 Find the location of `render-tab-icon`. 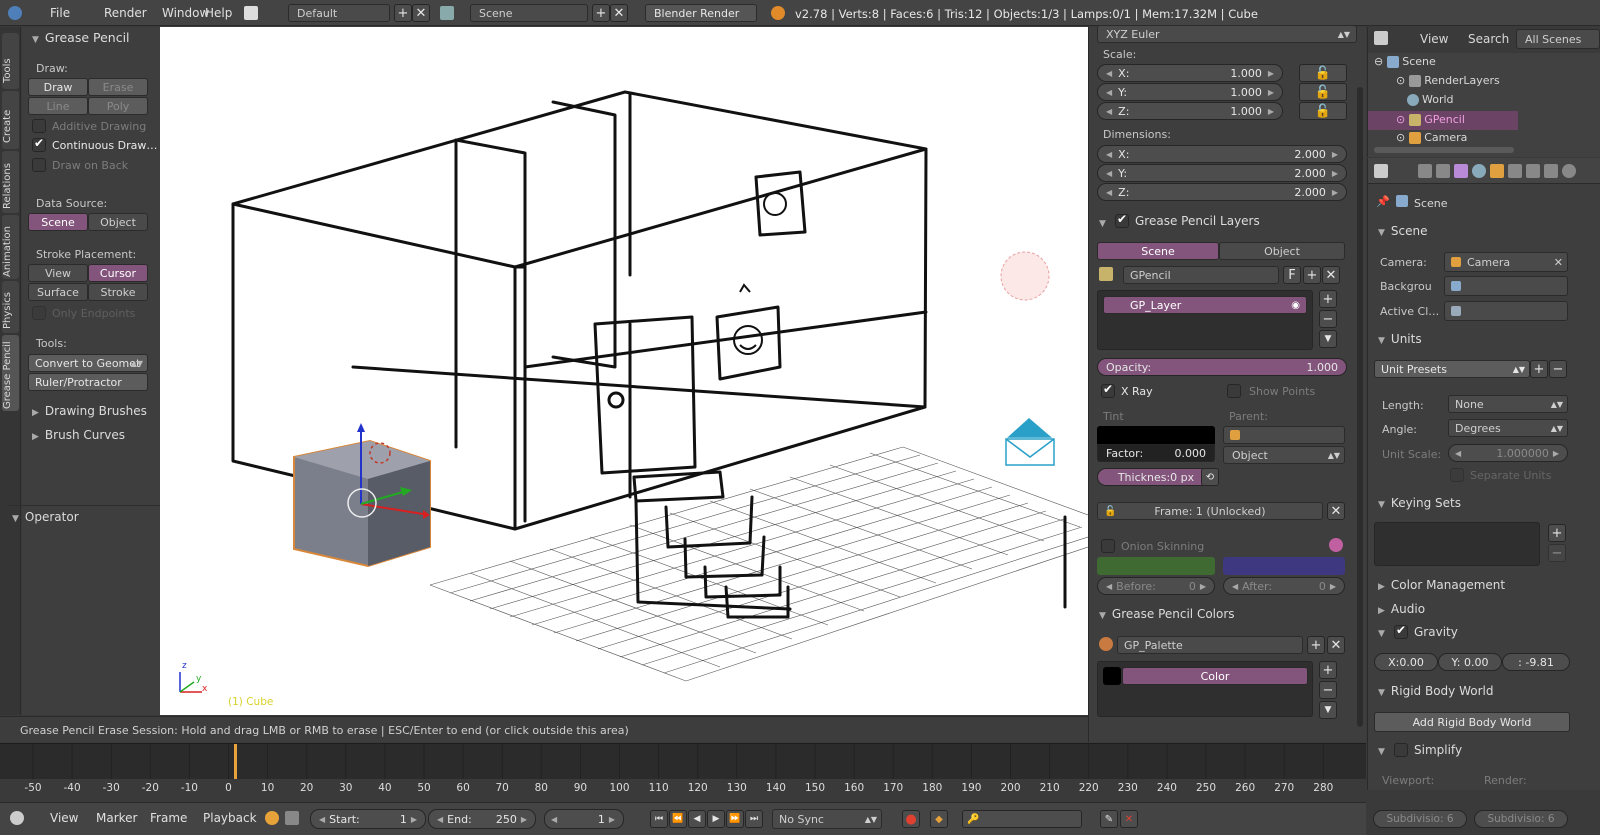

render-tab-icon is located at coordinates (1425, 171).